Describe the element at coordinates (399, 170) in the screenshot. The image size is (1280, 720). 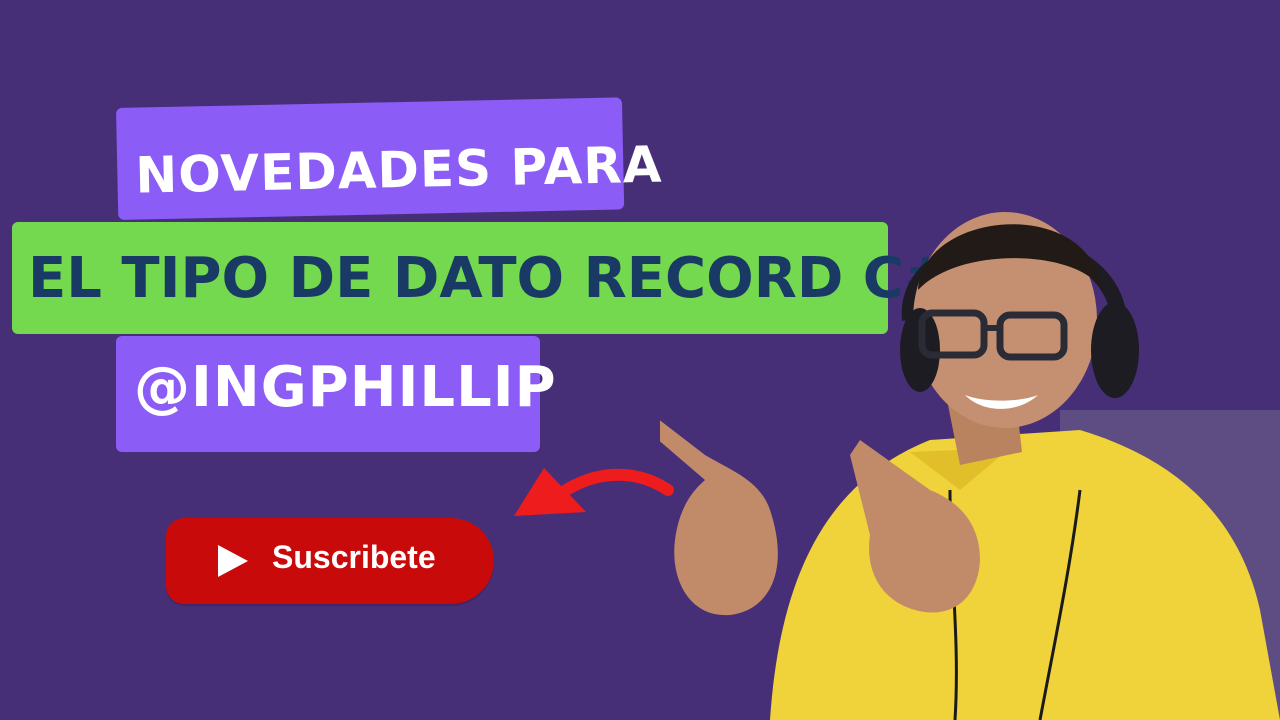
I see `title-line-1-text: NOVEDADES PARA` at that location.